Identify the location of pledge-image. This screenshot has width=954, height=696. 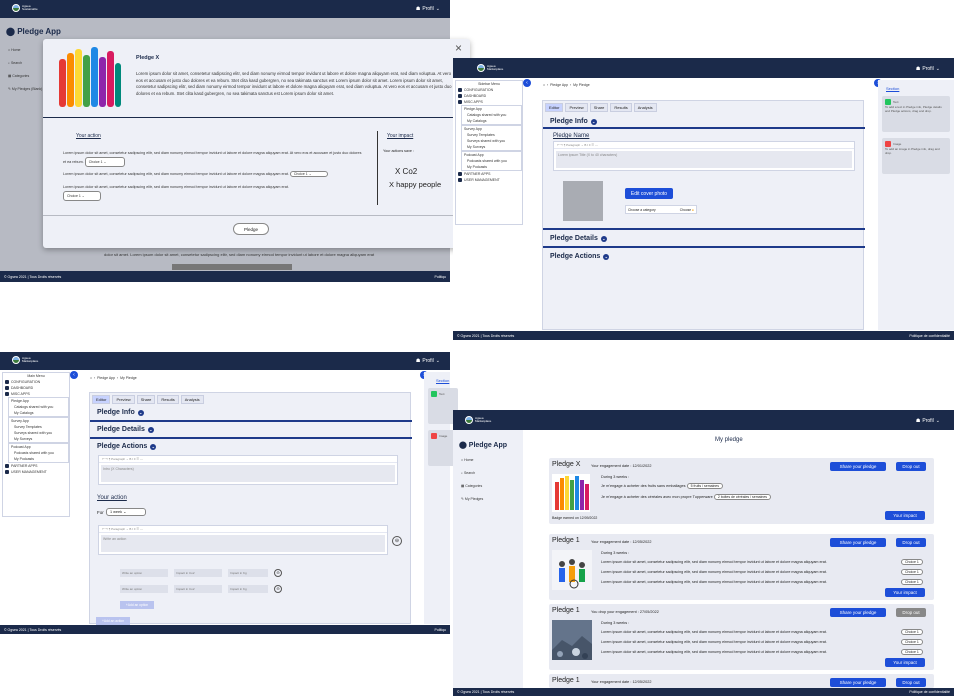
(572, 570).